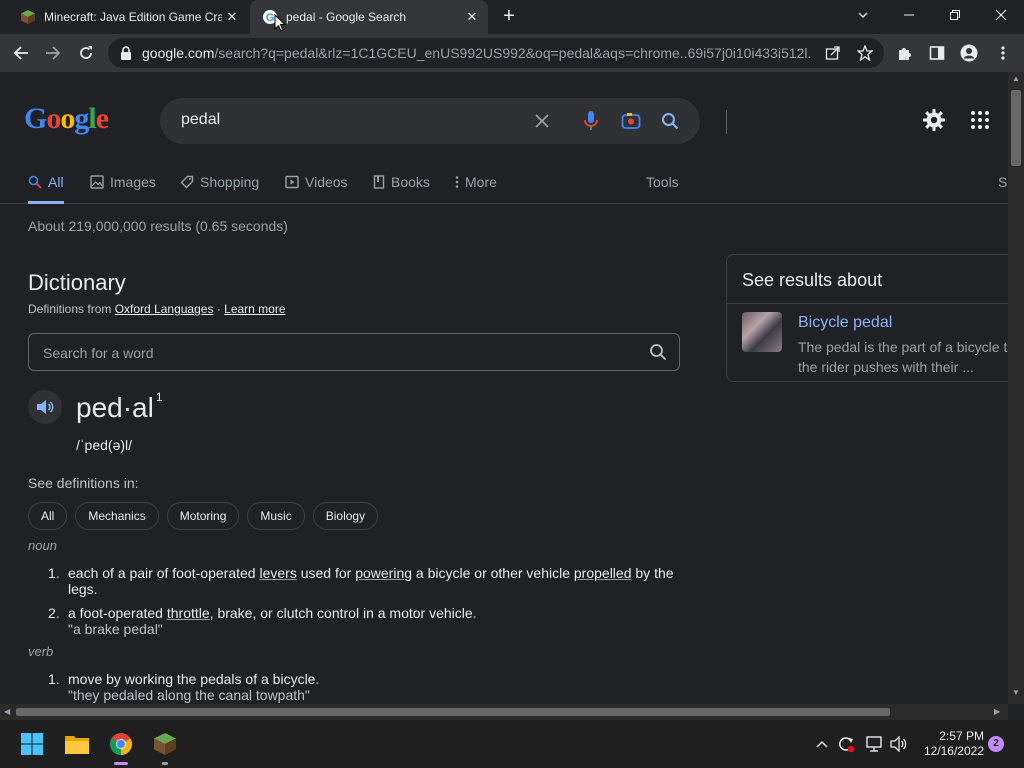  What do you see at coordinates (969, 53) in the screenshot?
I see `profile-avatar-icon` at bounding box center [969, 53].